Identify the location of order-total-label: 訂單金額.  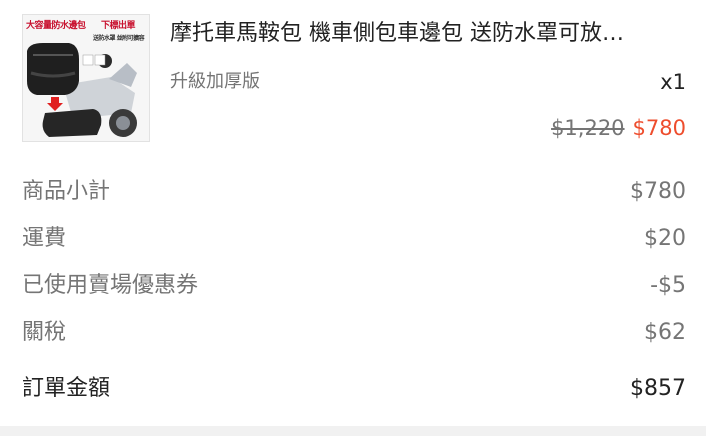
(66, 388).